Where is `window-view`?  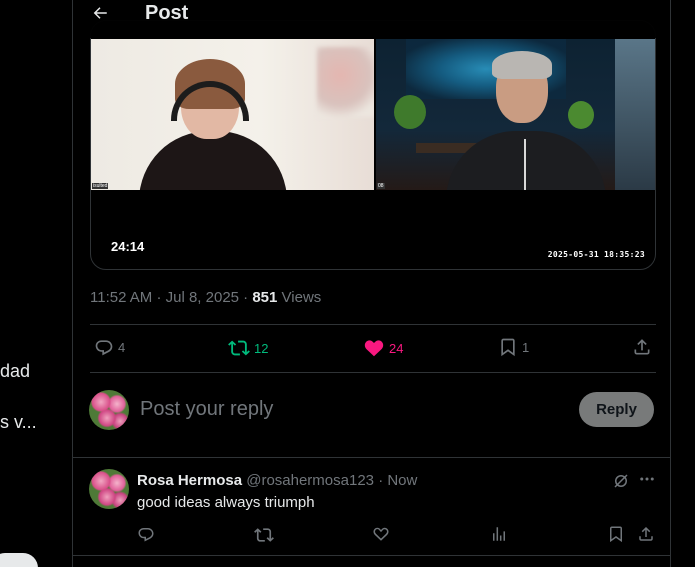
window-view is located at coordinates (635, 114).